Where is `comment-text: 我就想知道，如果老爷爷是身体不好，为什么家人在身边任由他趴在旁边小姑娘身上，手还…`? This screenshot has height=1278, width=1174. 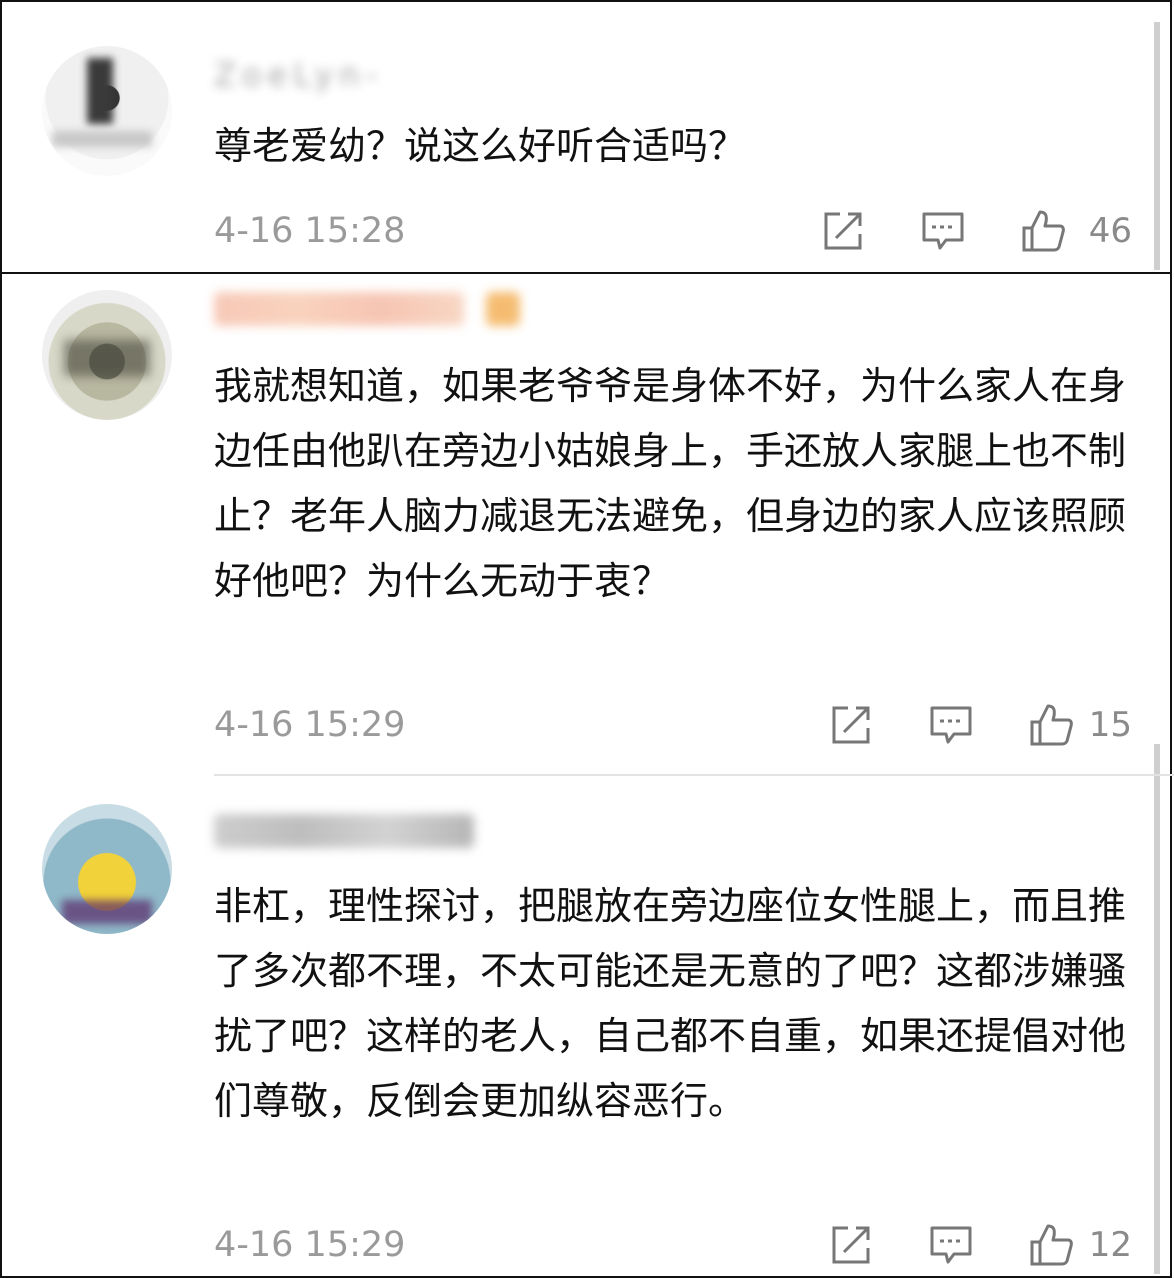
comment-text: 我就想知道，如果老爷爷是身体不好，为什么家人在身边任由他趴在旁边小姑娘身上，手还… is located at coordinates (670, 483).